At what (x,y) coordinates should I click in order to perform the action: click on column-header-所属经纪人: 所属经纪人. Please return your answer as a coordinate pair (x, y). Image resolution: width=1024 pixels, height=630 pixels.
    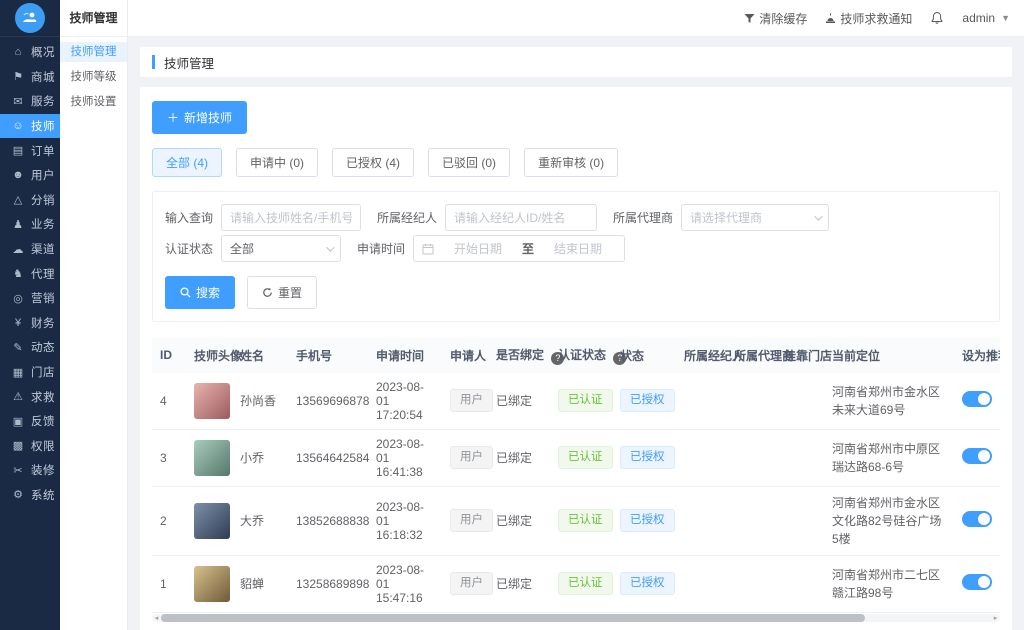
    Looking at the image, I should click on (710, 355).